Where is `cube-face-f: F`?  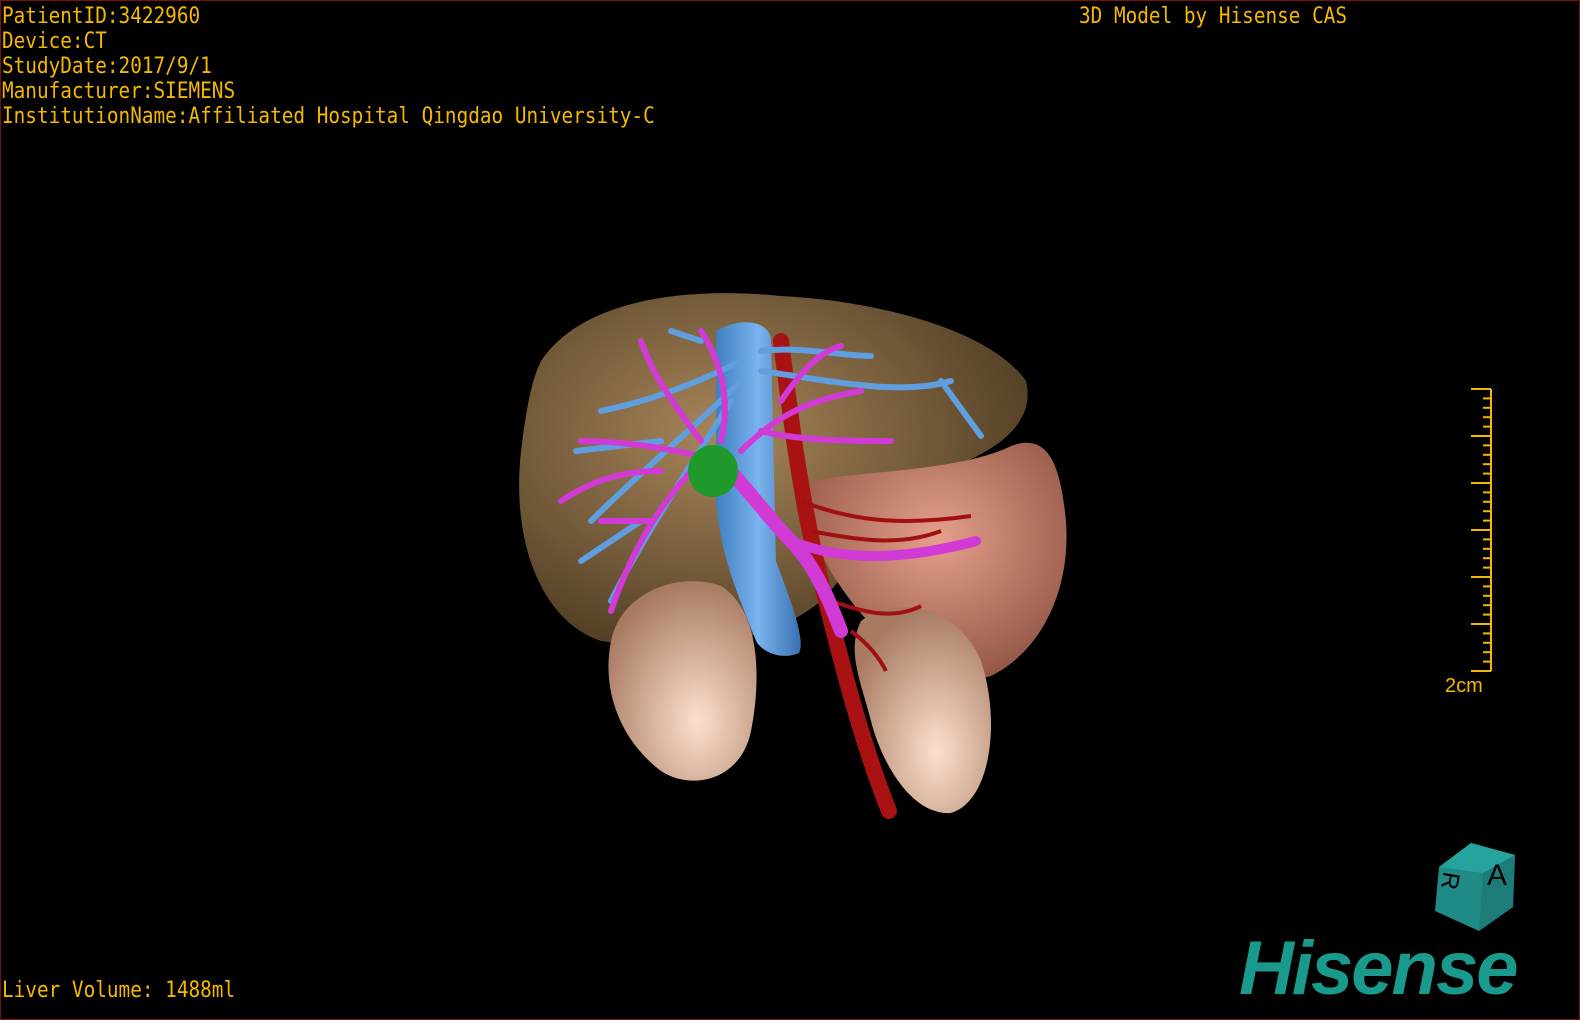 cube-face-f: F is located at coordinates (1428, 916).